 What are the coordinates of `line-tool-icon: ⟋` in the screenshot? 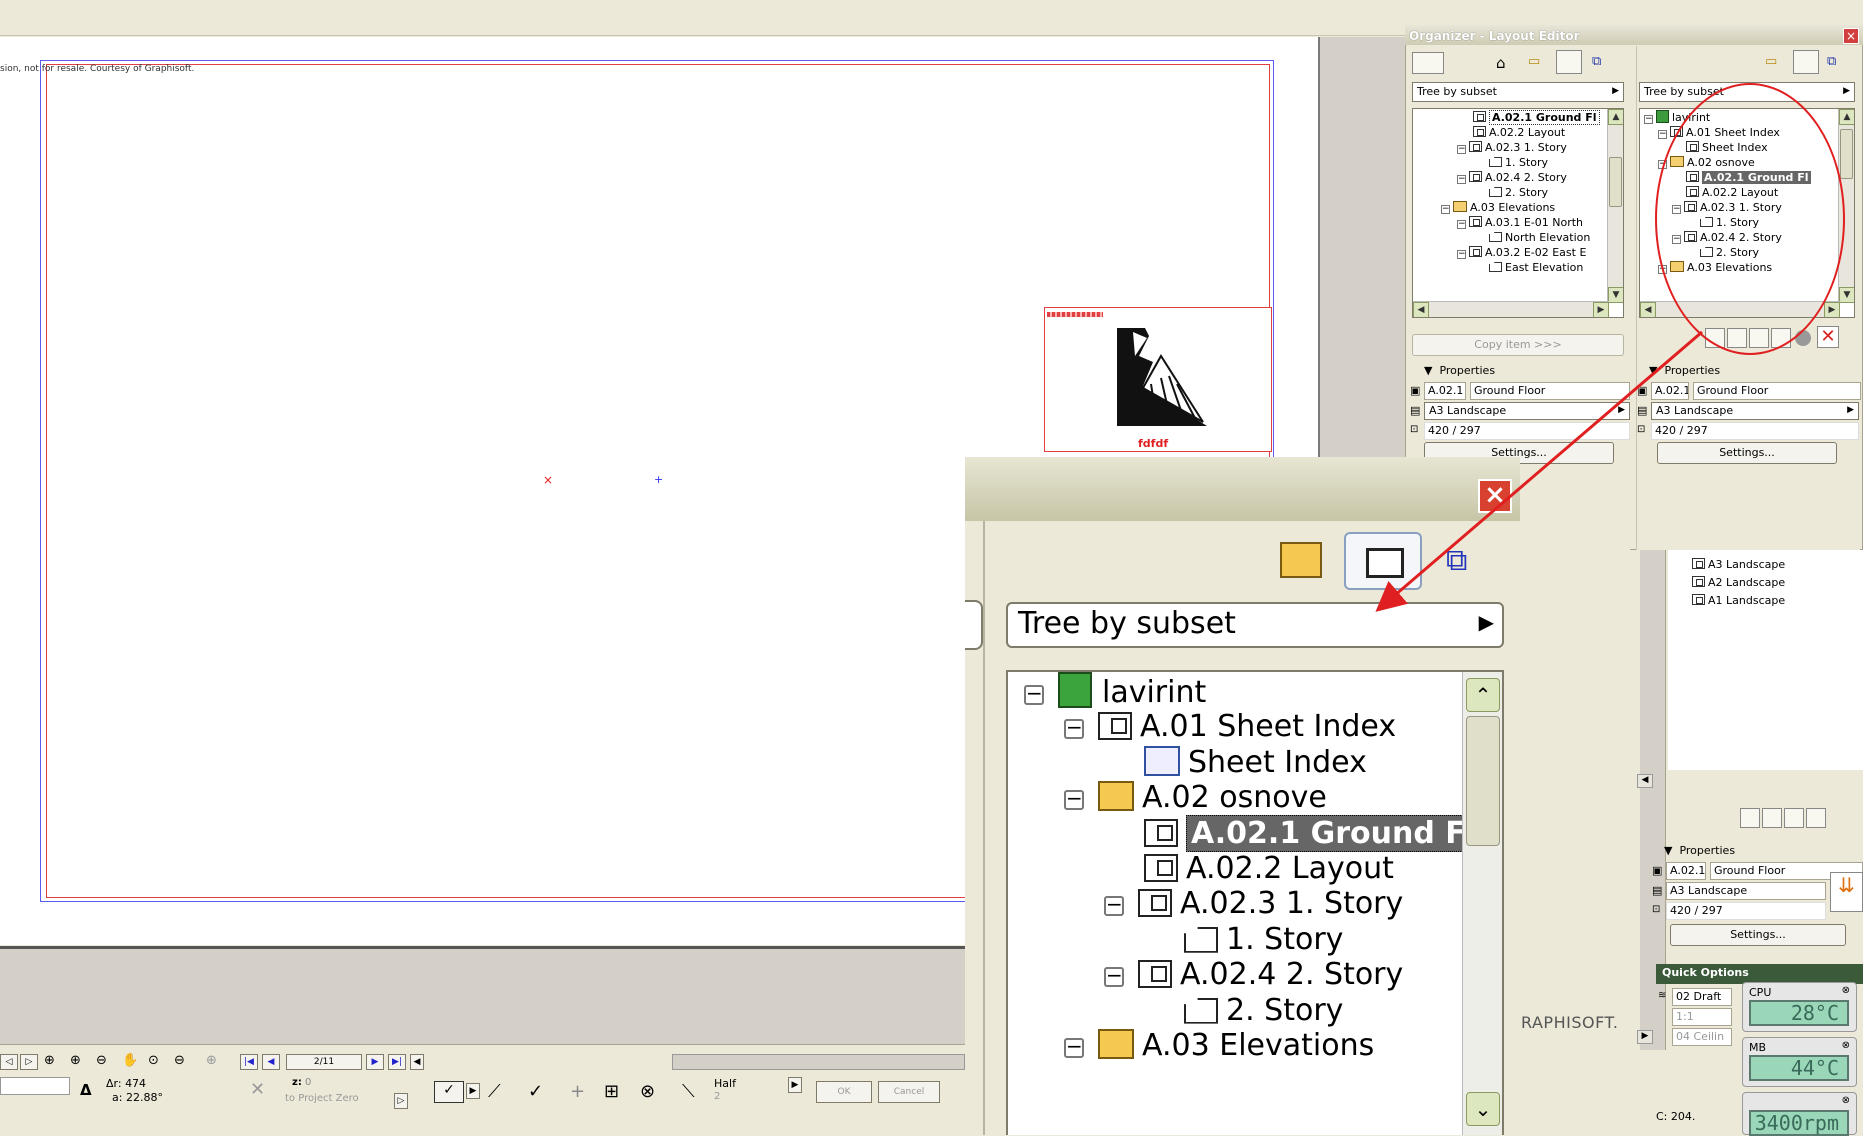 It's located at (494, 1091).